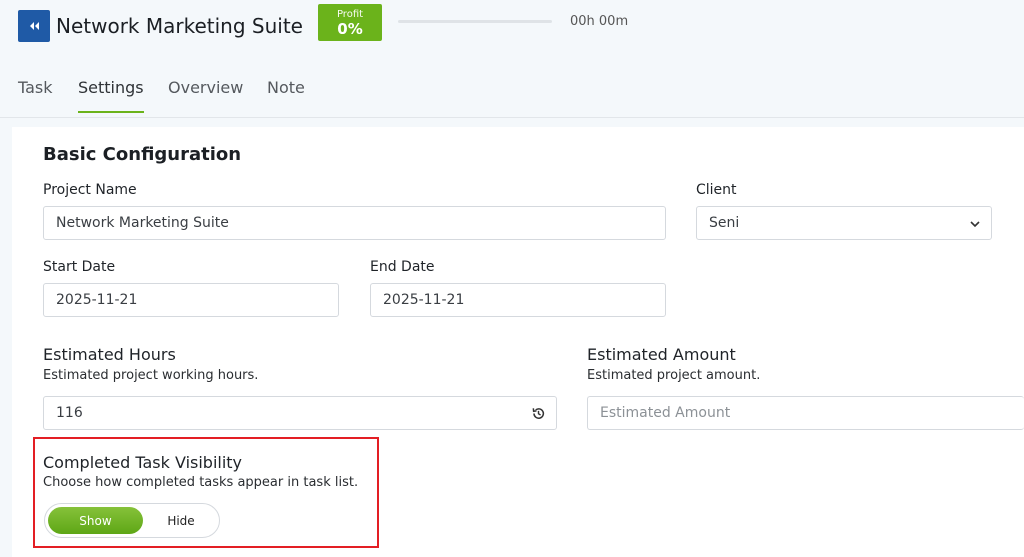 This screenshot has width=1024, height=557. I want to click on chevron-down-icon, so click(975, 224).